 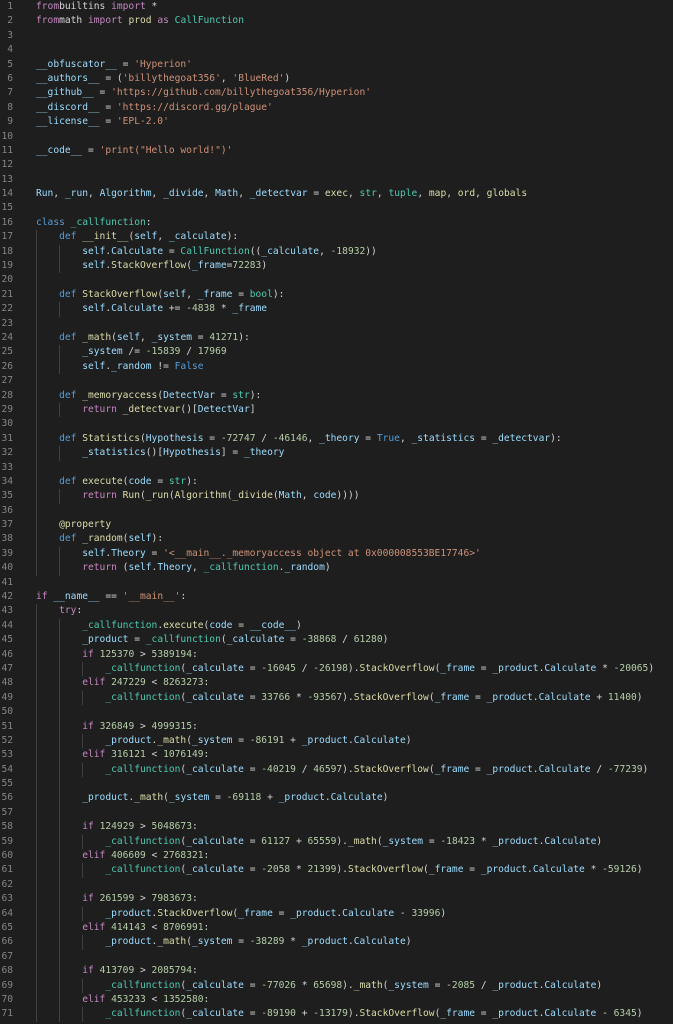 What do you see at coordinates (149, 798) in the screenshot?
I see `code-token: _math` at bounding box center [149, 798].